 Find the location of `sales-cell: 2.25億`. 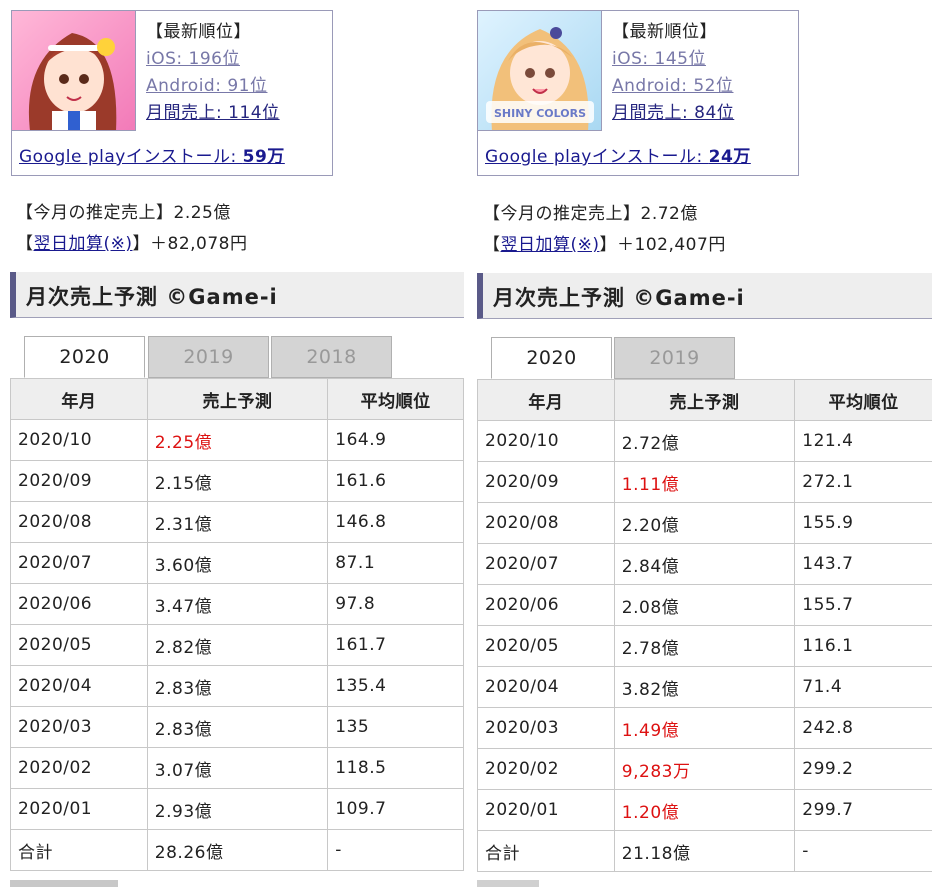

sales-cell: 2.25億 is located at coordinates (237, 440).